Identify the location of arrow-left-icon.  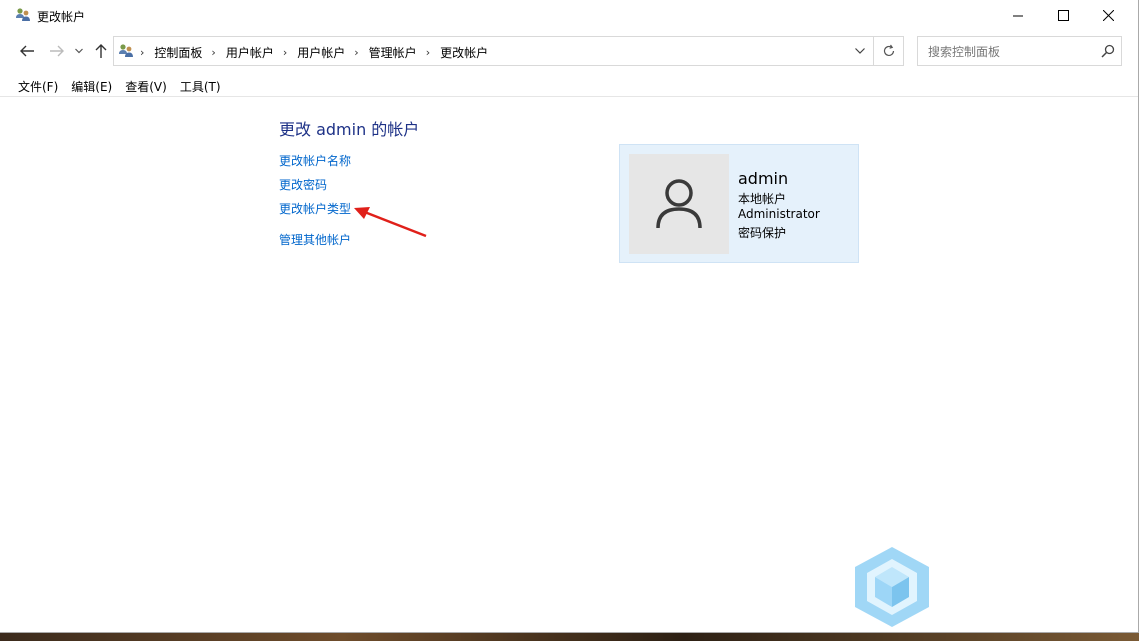
(27, 51).